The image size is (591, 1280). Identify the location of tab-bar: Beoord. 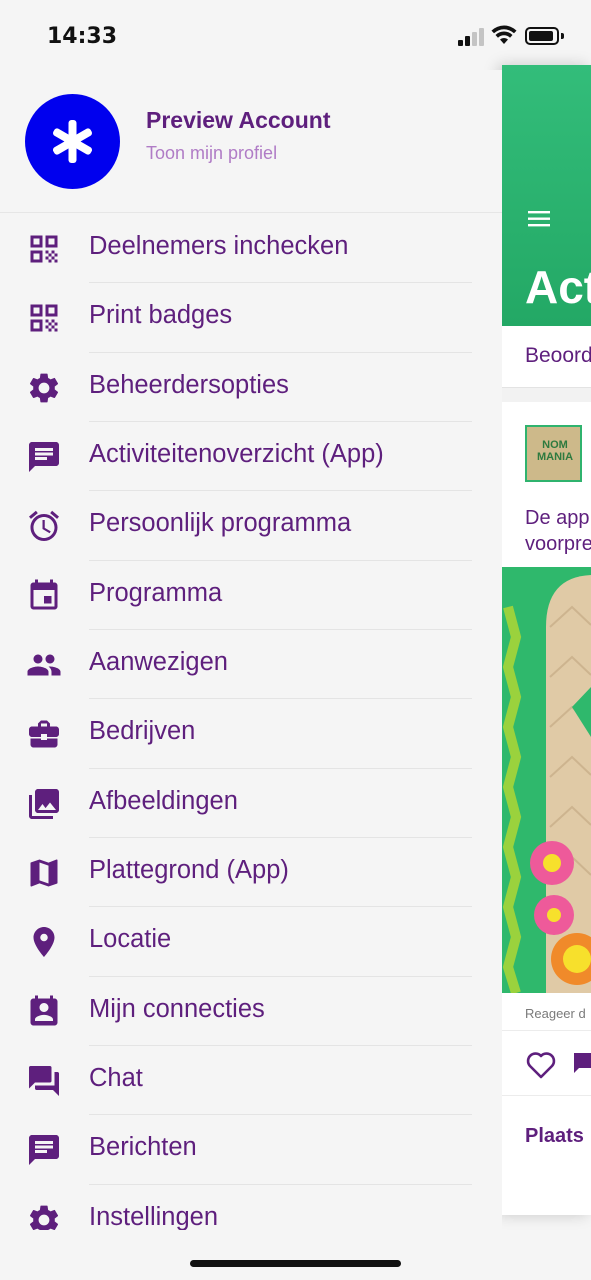
(546, 357).